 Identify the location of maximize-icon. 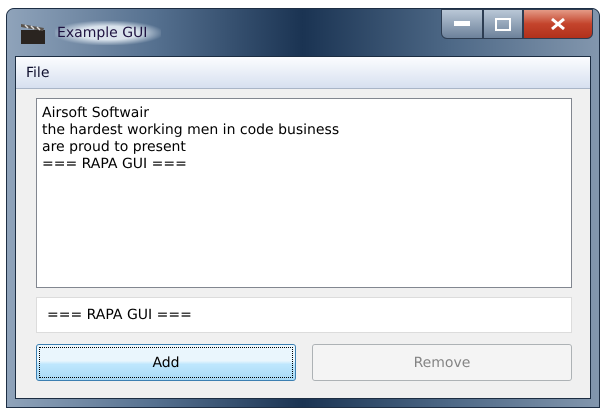
(503, 24).